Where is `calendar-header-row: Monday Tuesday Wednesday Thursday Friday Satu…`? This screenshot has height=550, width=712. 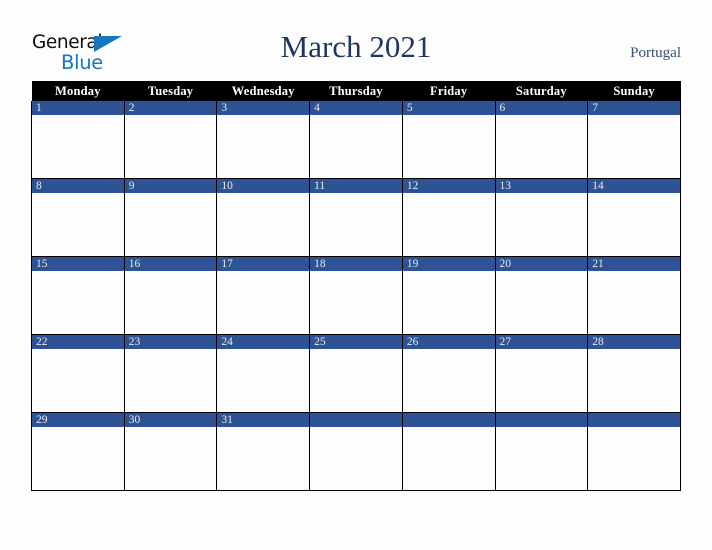 calendar-header-row: Monday Tuesday Wednesday Thursday Friday Satu… is located at coordinates (356, 91).